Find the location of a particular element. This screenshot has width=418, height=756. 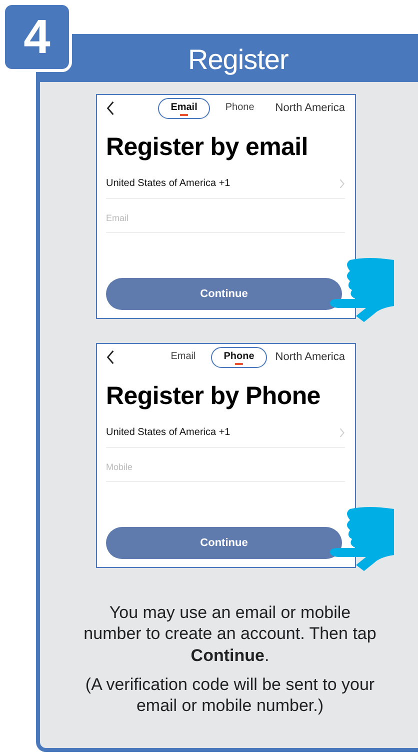

screen-title: Register by email is located at coordinates (207, 147).